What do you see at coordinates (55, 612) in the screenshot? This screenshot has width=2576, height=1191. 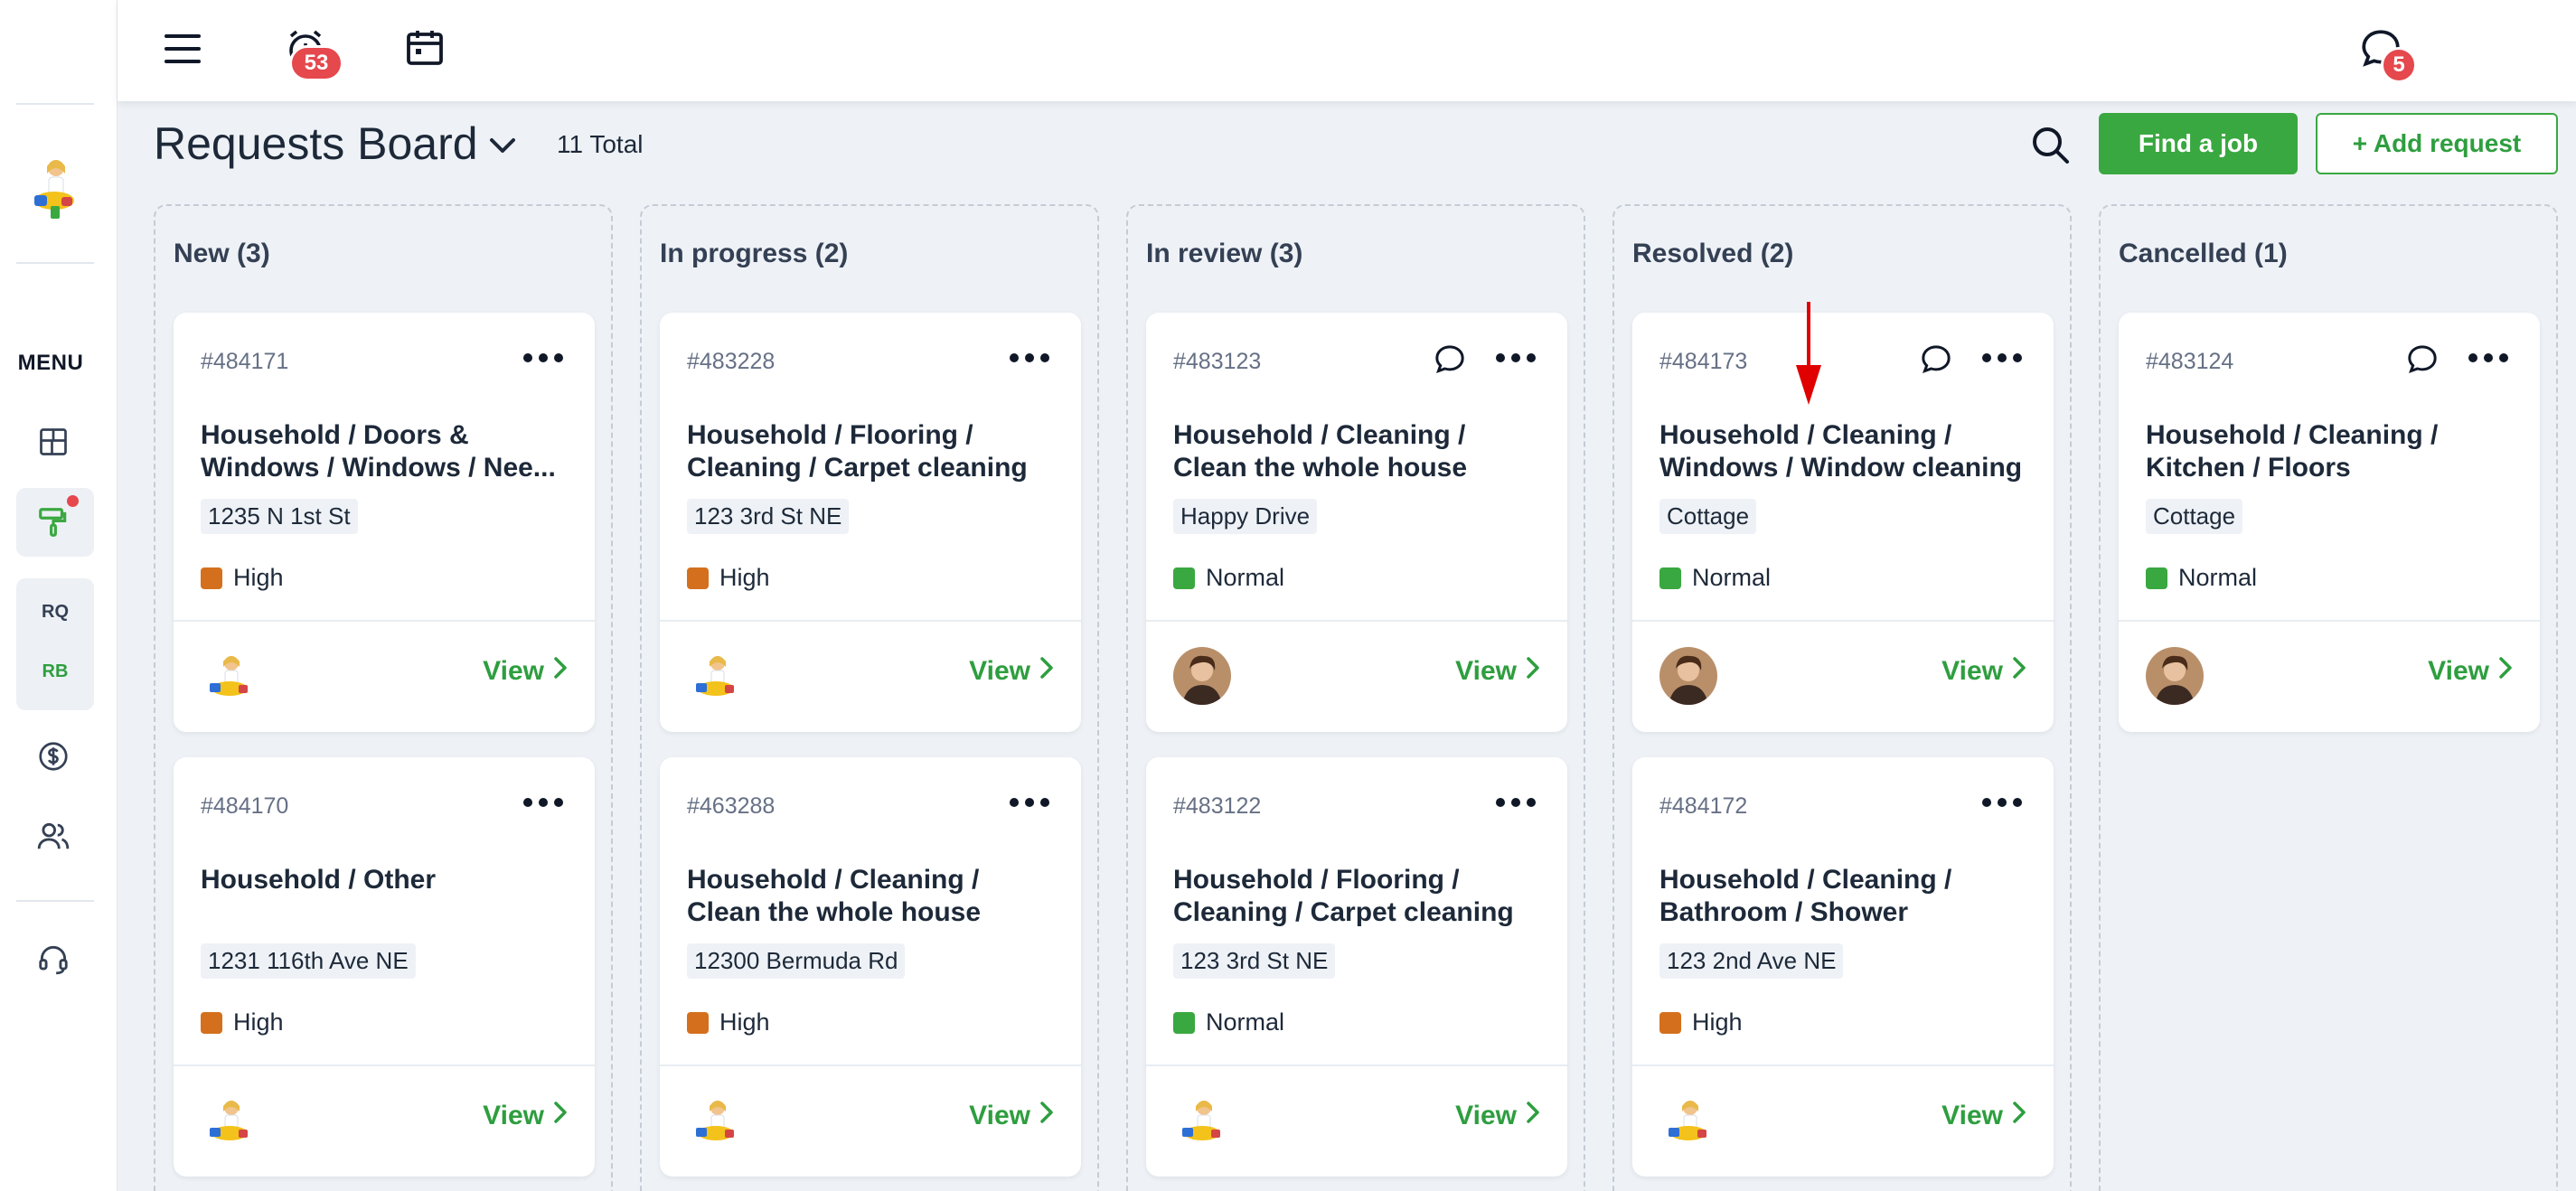 I see `sidebar-item-rq: RQ` at bounding box center [55, 612].